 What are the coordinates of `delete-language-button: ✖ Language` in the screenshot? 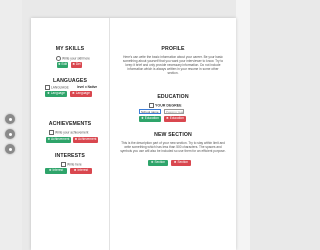 It's located at (81, 94).